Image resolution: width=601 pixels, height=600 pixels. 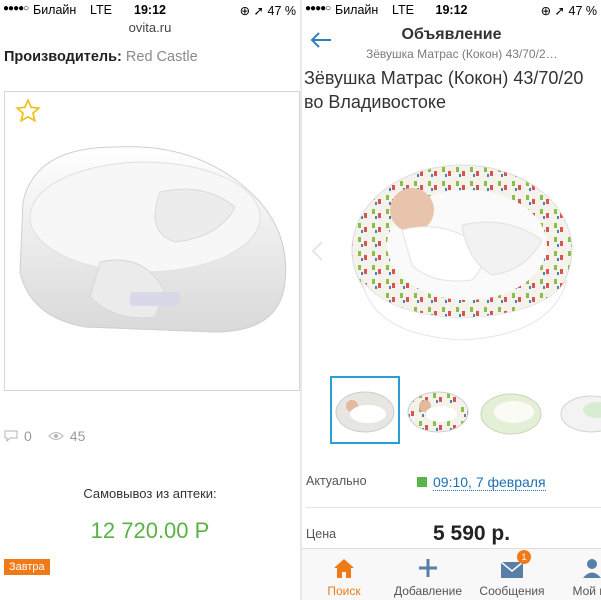 What do you see at coordinates (150, 27) in the screenshot?
I see `address-bar-url: ovita.ru` at bounding box center [150, 27].